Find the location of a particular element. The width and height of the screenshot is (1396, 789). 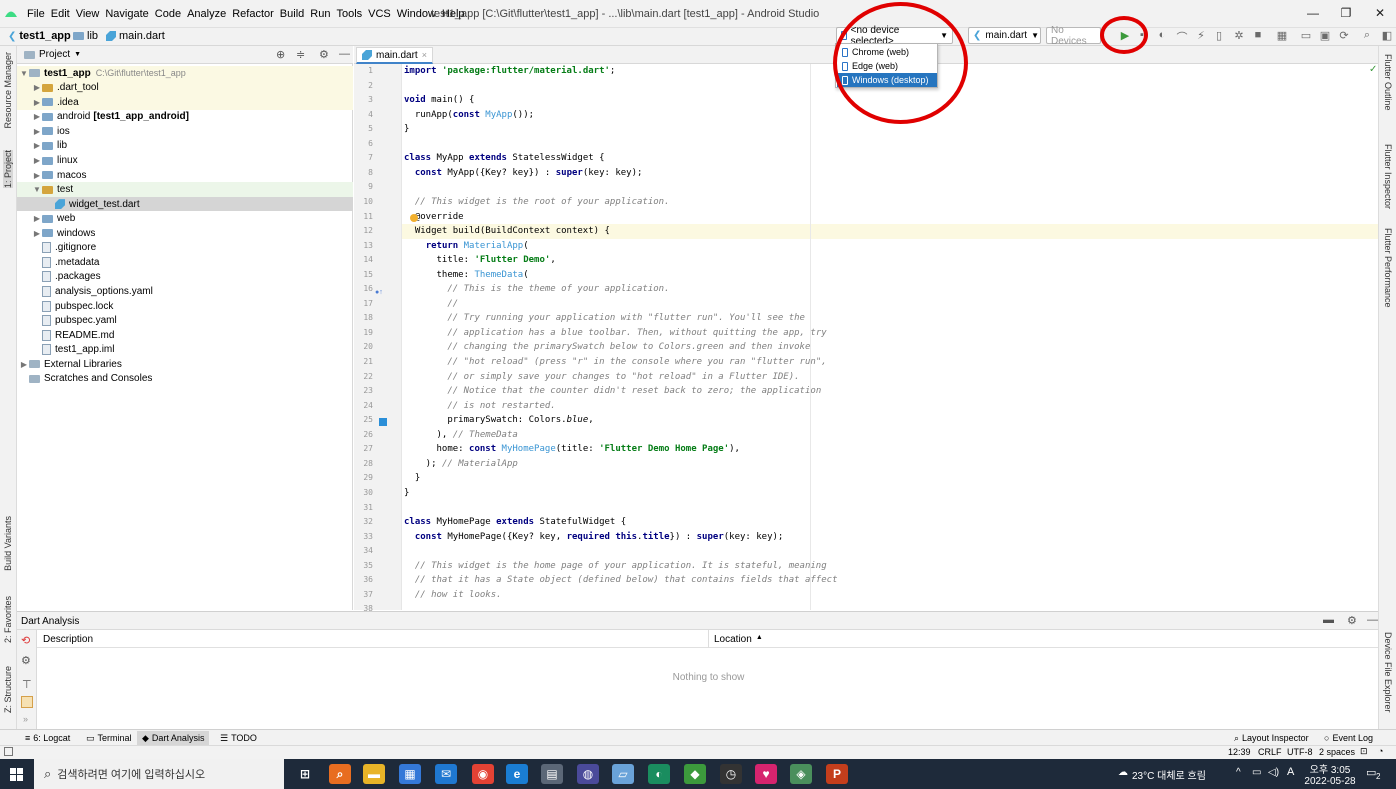

flutter-performance-tab: Flutter Performance is located at coordinates (1388, 268).